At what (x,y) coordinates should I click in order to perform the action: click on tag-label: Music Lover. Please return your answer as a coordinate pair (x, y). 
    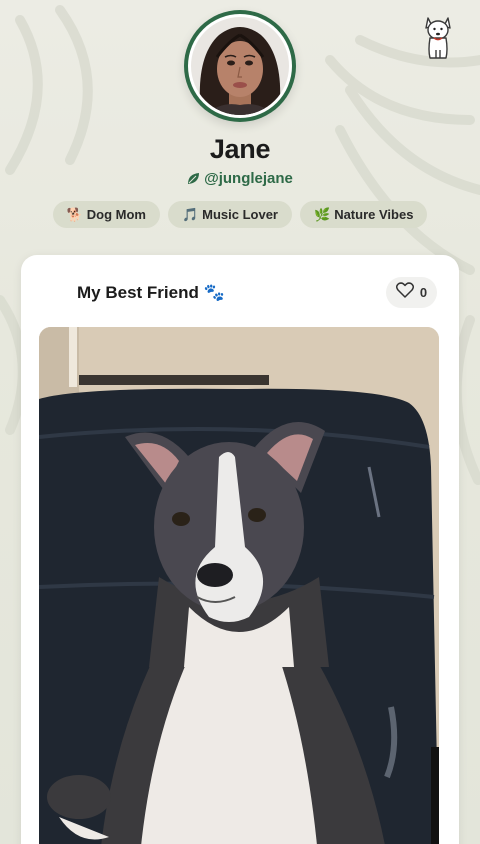
    Looking at the image, I should click on (240, 214).